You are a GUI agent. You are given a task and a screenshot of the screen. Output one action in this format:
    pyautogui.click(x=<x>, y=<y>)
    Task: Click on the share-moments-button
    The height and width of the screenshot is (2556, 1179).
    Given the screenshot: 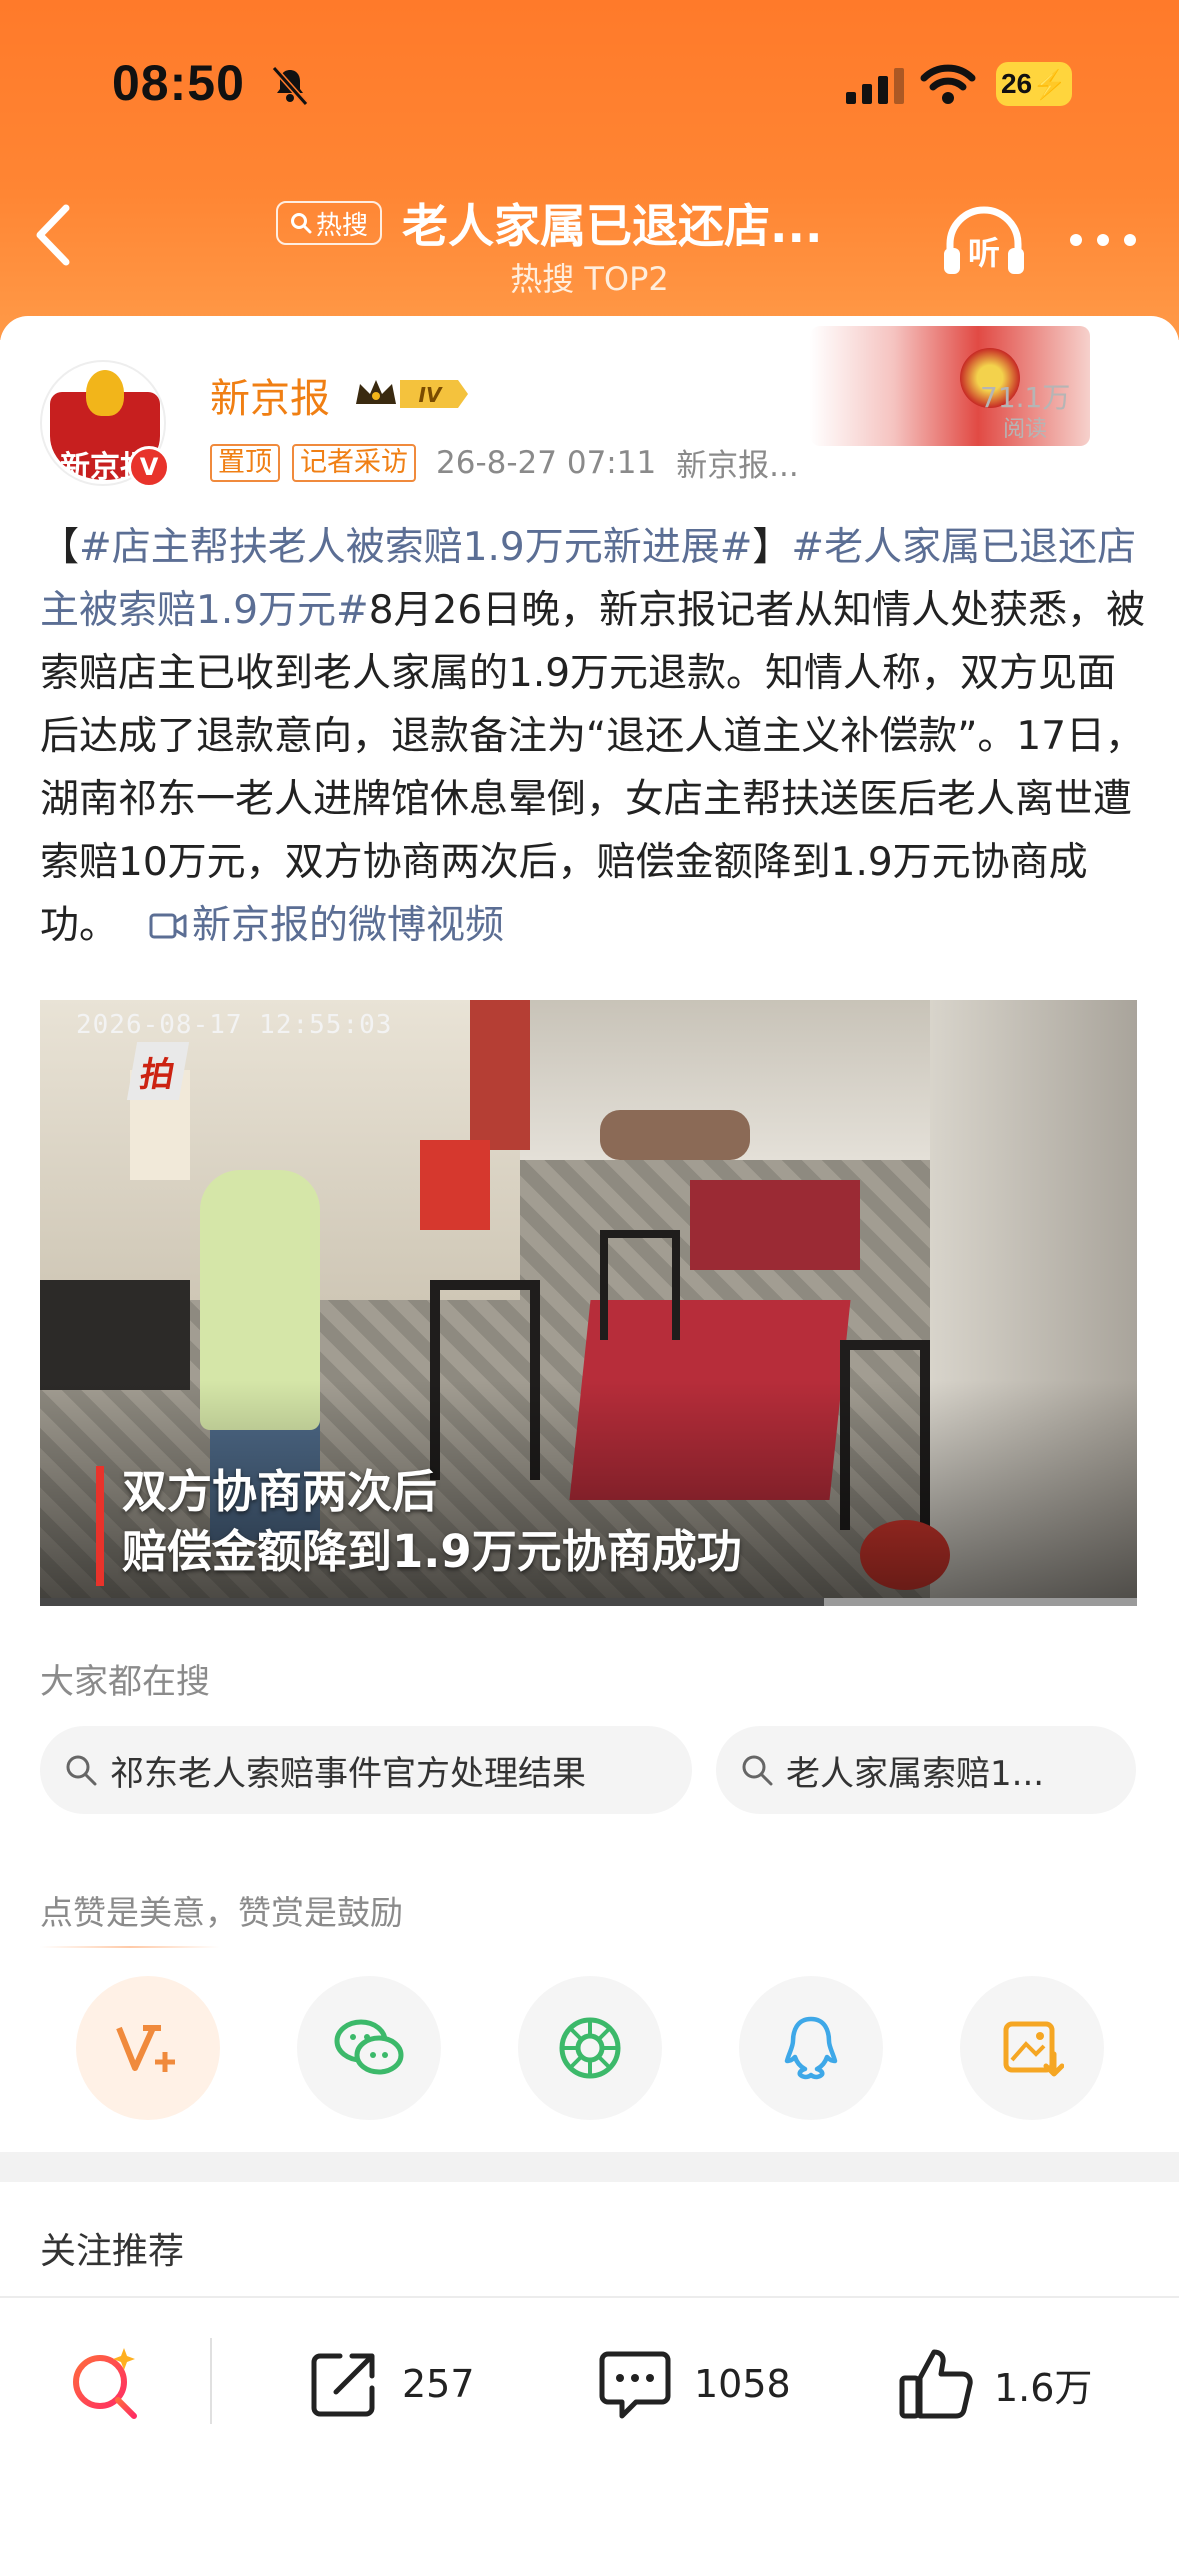 What is the action you would take?
    pyautogui.click(x=590, y=2048)
    